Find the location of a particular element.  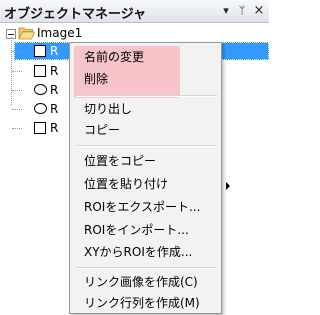

tree-root-label: Image1 is located at coordinates (60, 33).